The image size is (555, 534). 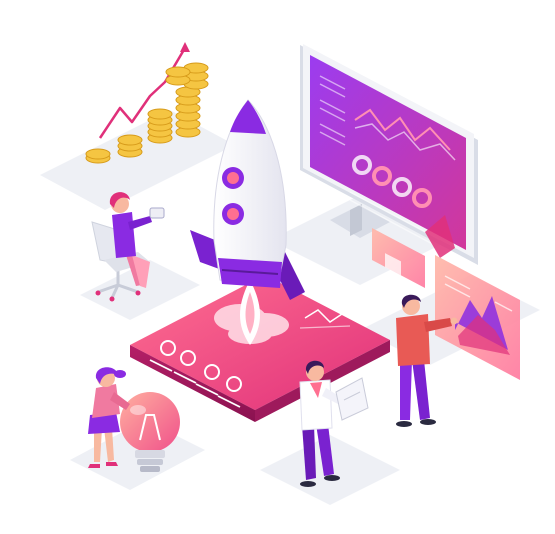 What do you see at coordinates (185, 47) in the screenshot?
I see `growth-arrow-icon` at bounding box center [185, 47].